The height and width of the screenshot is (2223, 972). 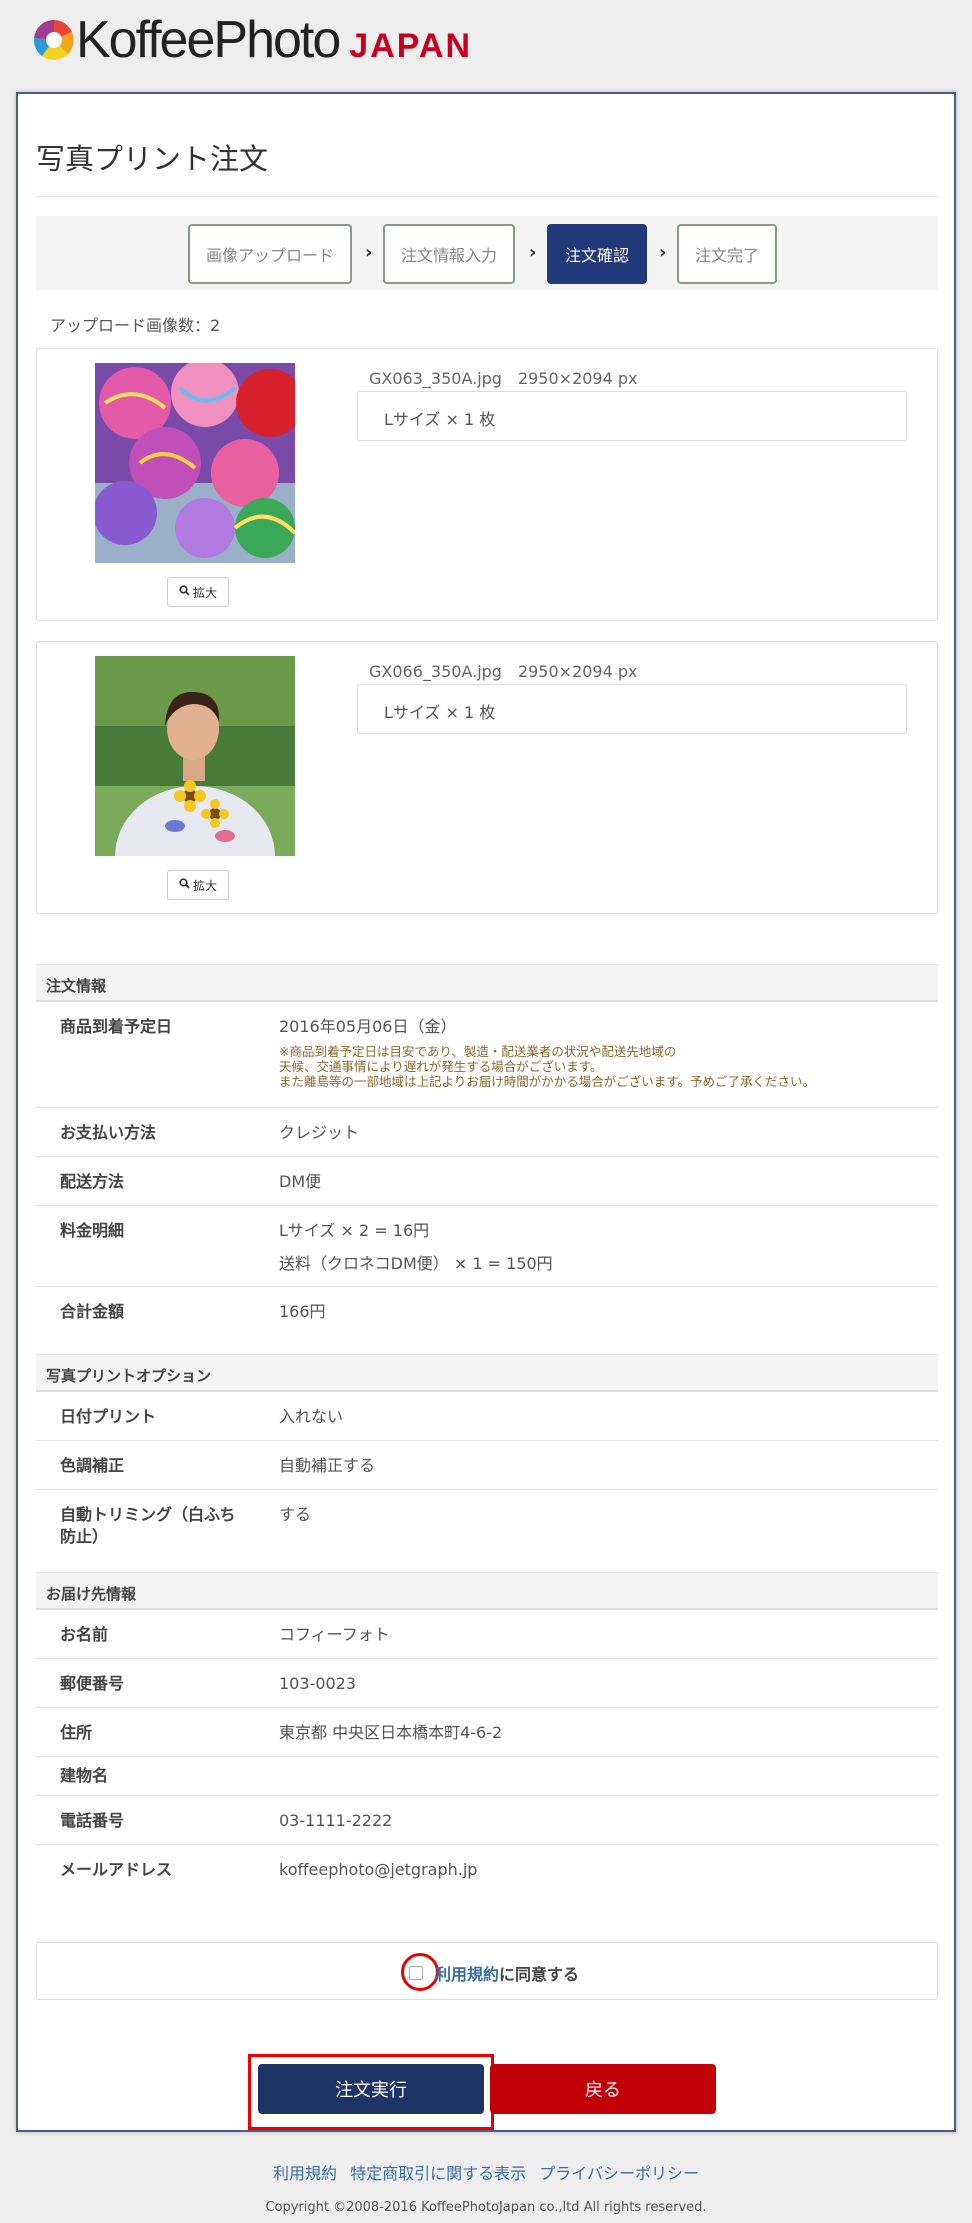 I want to click on row-value: 03-1111-2222, so click(x=336, y=1820).